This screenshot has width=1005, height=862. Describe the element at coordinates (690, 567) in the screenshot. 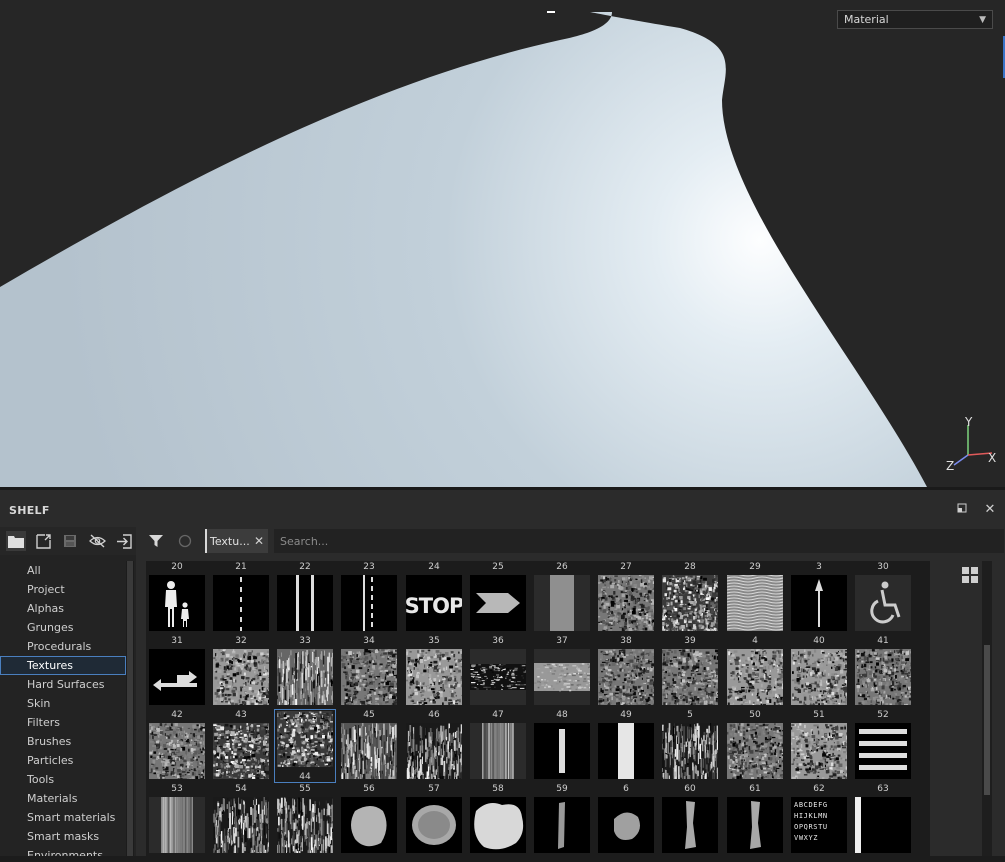

I see `resource-item-label: 28` at that location.